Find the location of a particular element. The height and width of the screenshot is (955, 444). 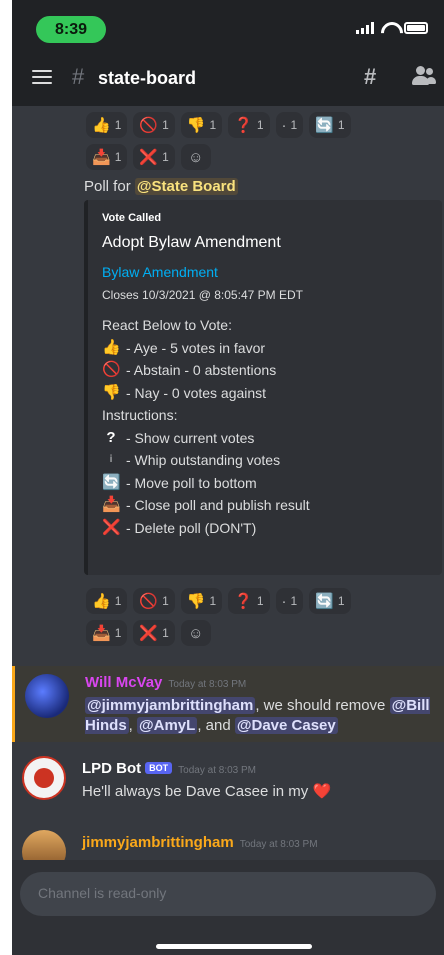

state-board-mention: @State Board is located at coordinates (186, 186).